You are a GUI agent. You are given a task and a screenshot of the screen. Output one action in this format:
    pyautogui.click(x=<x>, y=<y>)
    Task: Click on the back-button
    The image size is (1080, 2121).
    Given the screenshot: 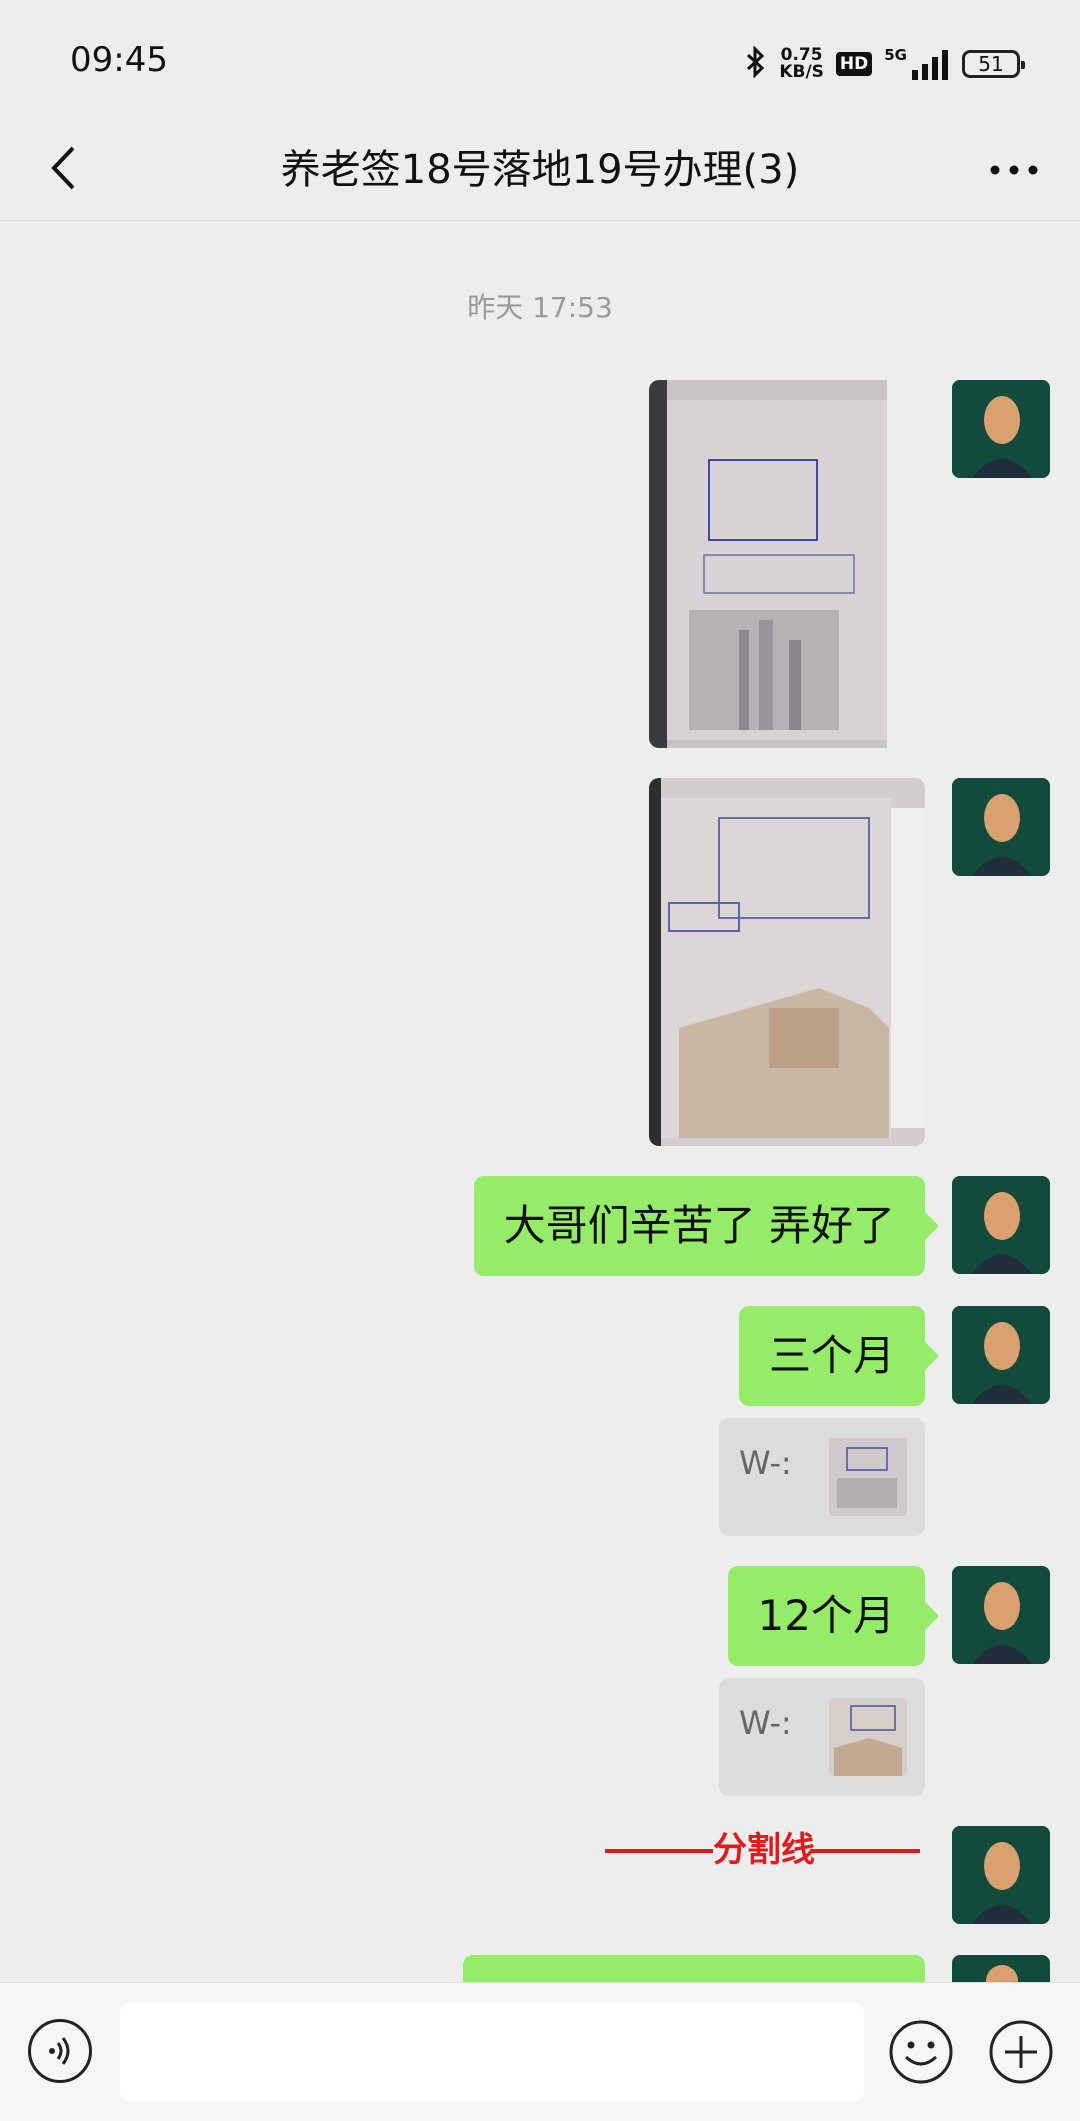 What is the action you would take?
    pyautogui.click(x=64, y=168)
    